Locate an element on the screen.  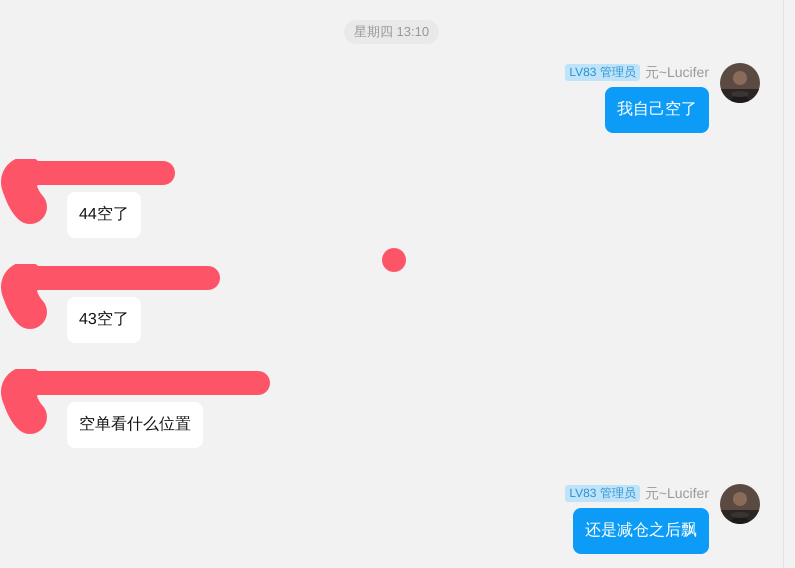
message-bubble: 44空了 is located at coordinates (104, 215).